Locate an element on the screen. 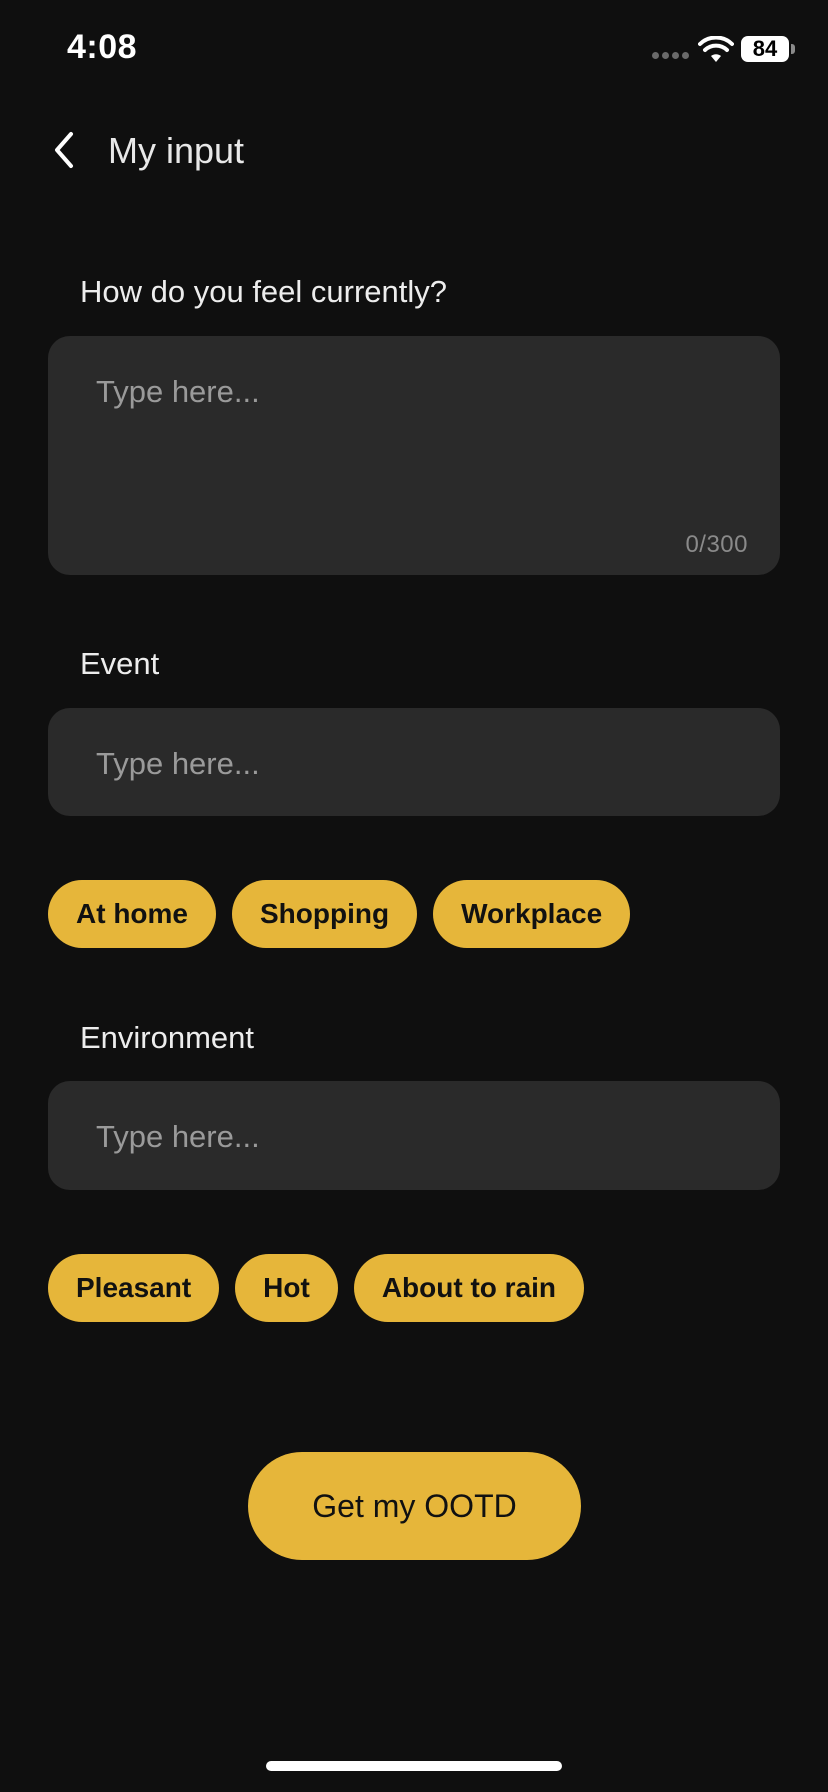 The image size is (828, 1792). environment-chips: Pleasant Hot About to rain is located at coordinates (316, 1288).